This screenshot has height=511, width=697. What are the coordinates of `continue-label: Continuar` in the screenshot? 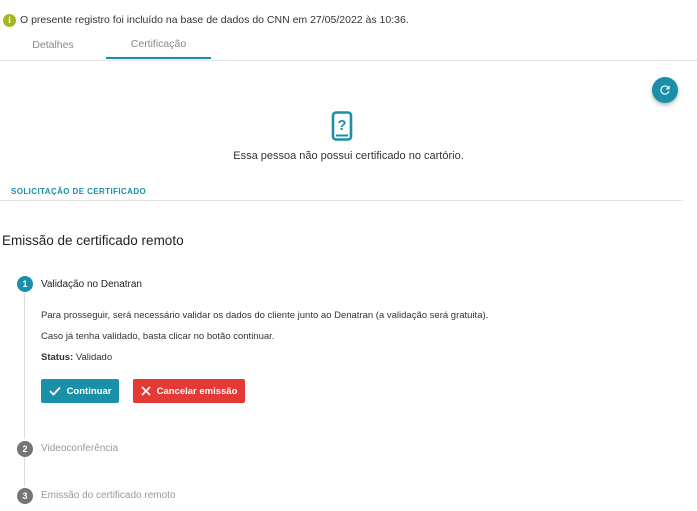 It's located at (89, 391).